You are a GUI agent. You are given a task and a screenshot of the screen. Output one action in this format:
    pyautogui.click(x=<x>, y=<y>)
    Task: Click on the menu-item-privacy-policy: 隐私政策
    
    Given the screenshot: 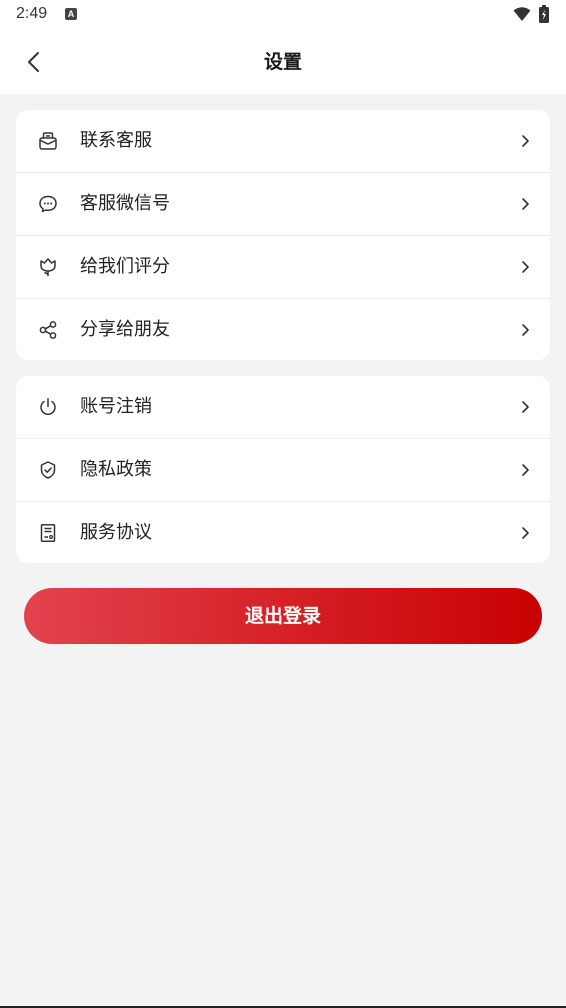 What is the action you would take?
    pyautogui.click(x=283, y=470)
    